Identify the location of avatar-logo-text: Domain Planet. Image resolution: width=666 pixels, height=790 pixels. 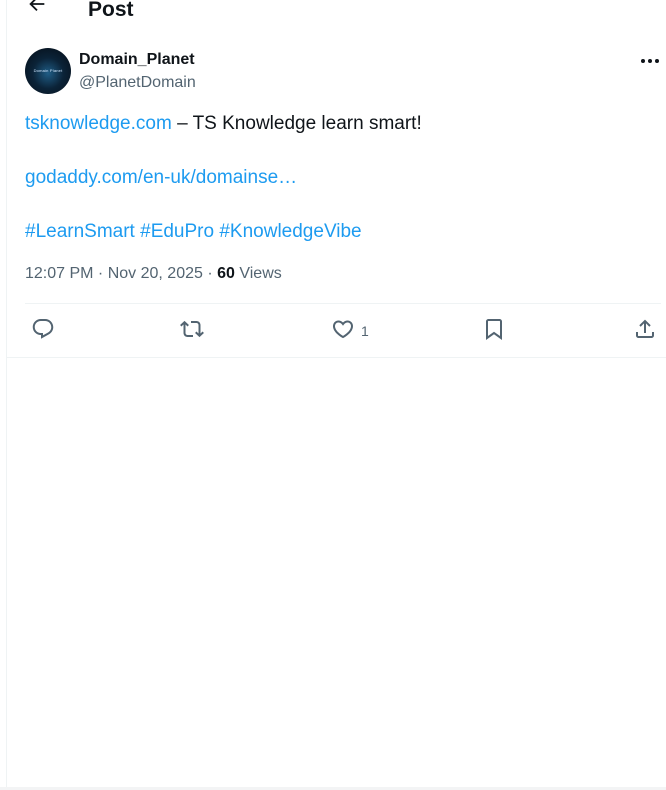
(48, 70).